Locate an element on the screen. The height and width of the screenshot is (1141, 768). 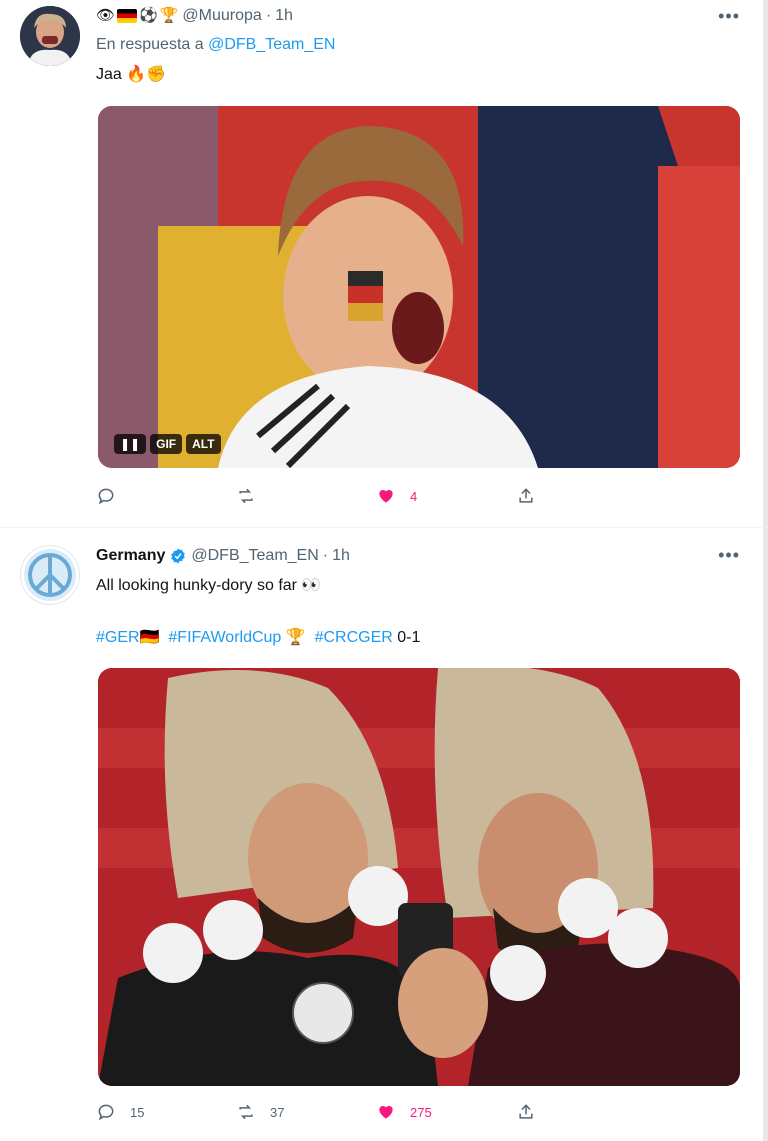
peace-symbol-icon is located at coordinates (50, 575).